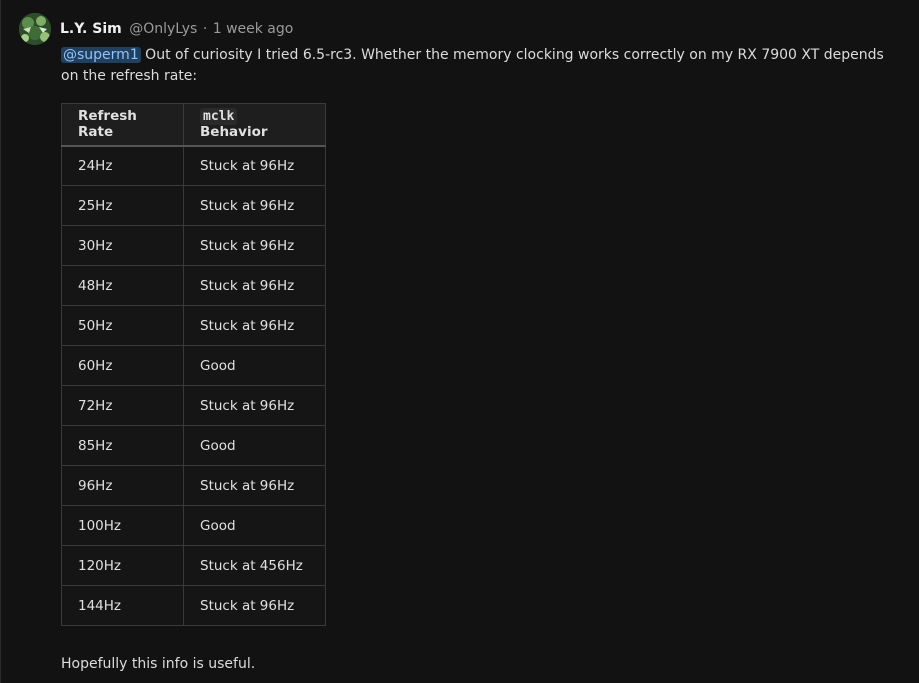 The height and width of the screenshot is (683, 919). What do you see at coordinates (122, 605) in the screenshot?
I see `cell-refresh-rate: 144Hz` at bounding box center [122, 605].